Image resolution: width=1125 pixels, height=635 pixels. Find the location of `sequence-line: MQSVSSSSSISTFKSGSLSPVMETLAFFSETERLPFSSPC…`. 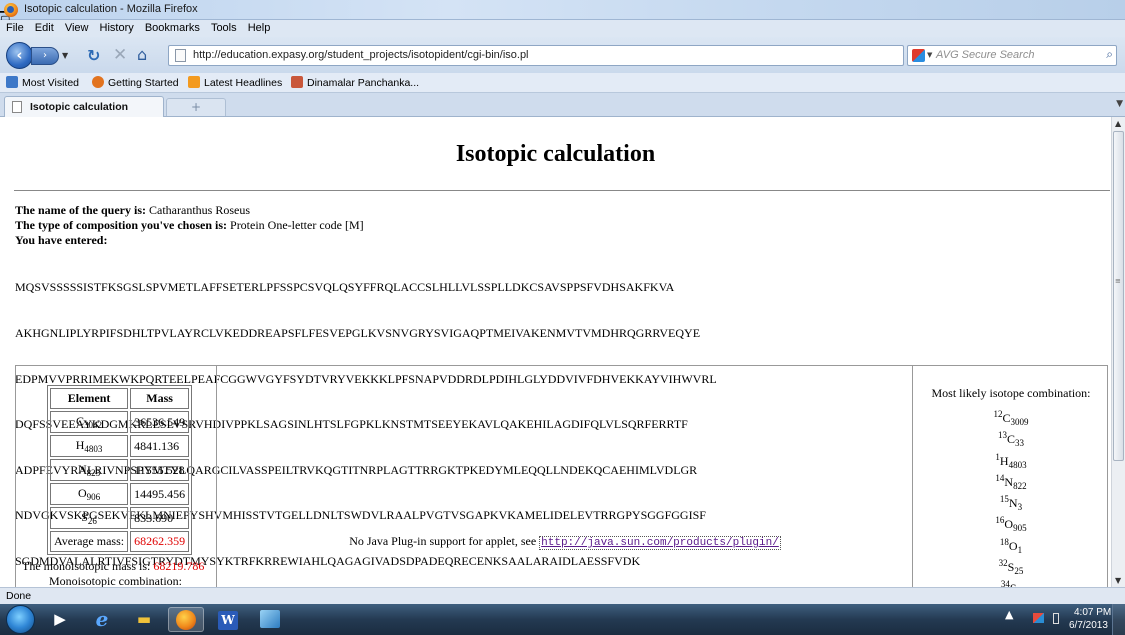

sequence-line: MQSVSSSSSISTFKSGSLSPVMETLAFFSETERLPFSSPC… is located at coordinates (345, 287).